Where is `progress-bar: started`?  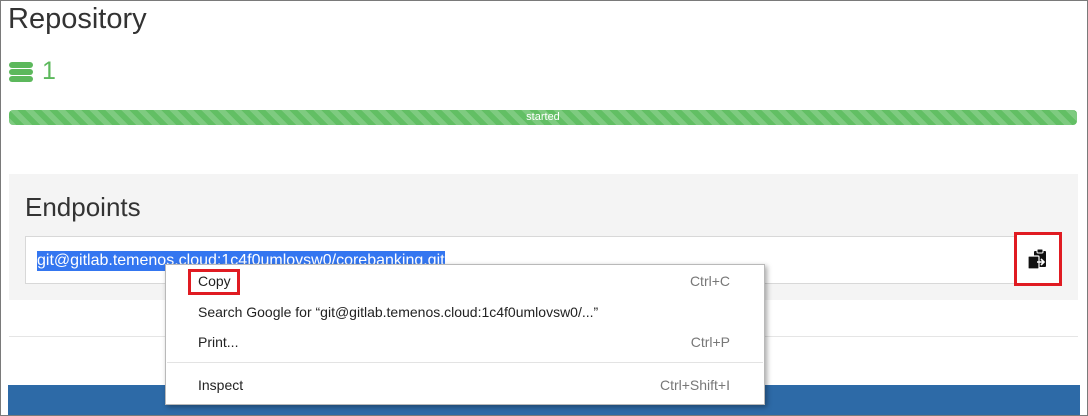
progress-bar: started is located at coordinates (543, 117).